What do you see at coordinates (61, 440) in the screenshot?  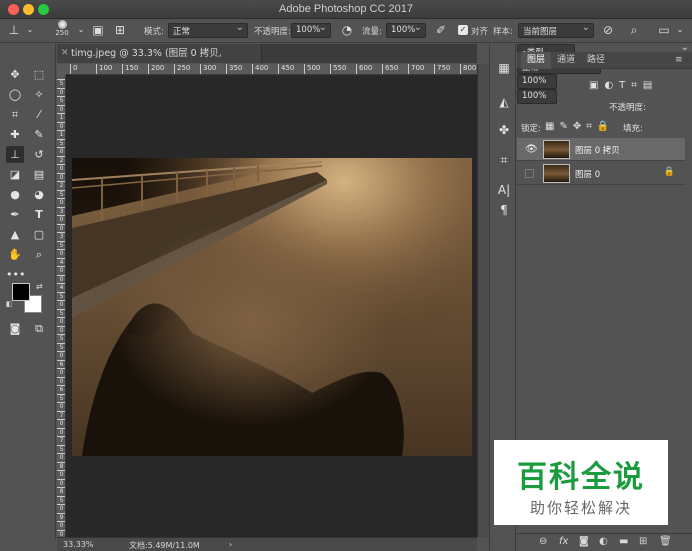 I see `ruler-tick-label: 7` at bounding box center [61, 440].